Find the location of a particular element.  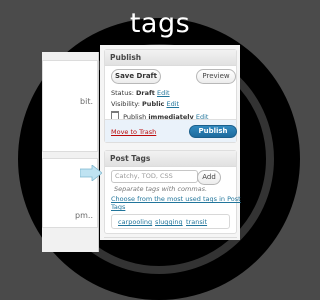

tag-cloud: carpooling slugging transit is located at coordinates (170, 221).